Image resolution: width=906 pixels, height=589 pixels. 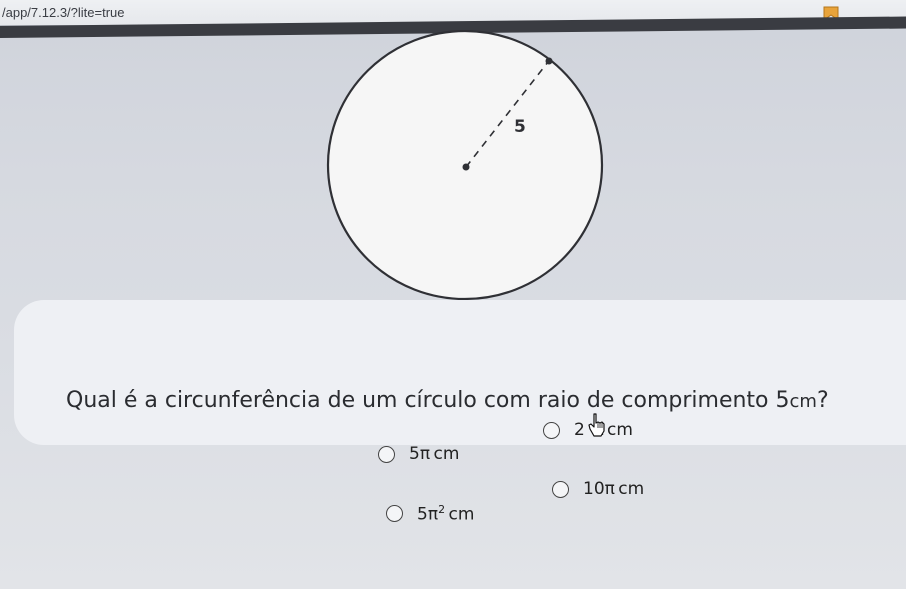 I want to click on option-label: 10π cm, so click(x=614, y=489).